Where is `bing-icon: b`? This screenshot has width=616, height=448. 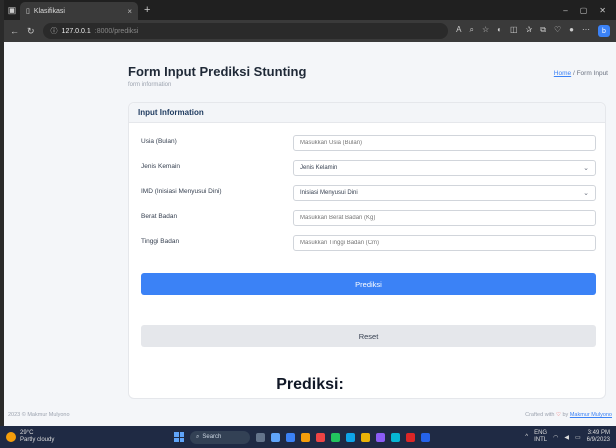
bing-icon: b is located at coordinates (604, 31).